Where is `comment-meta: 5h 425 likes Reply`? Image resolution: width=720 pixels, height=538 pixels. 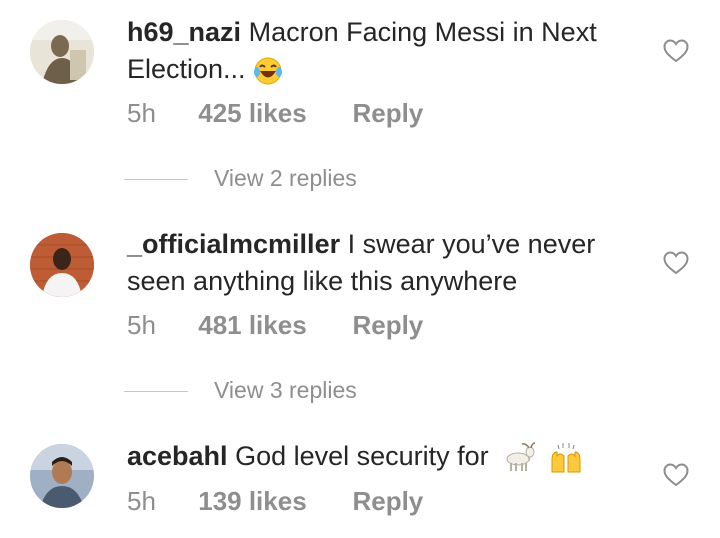 comment-meta: 5h 425 likes Reply is located at coordinates (275, 113).